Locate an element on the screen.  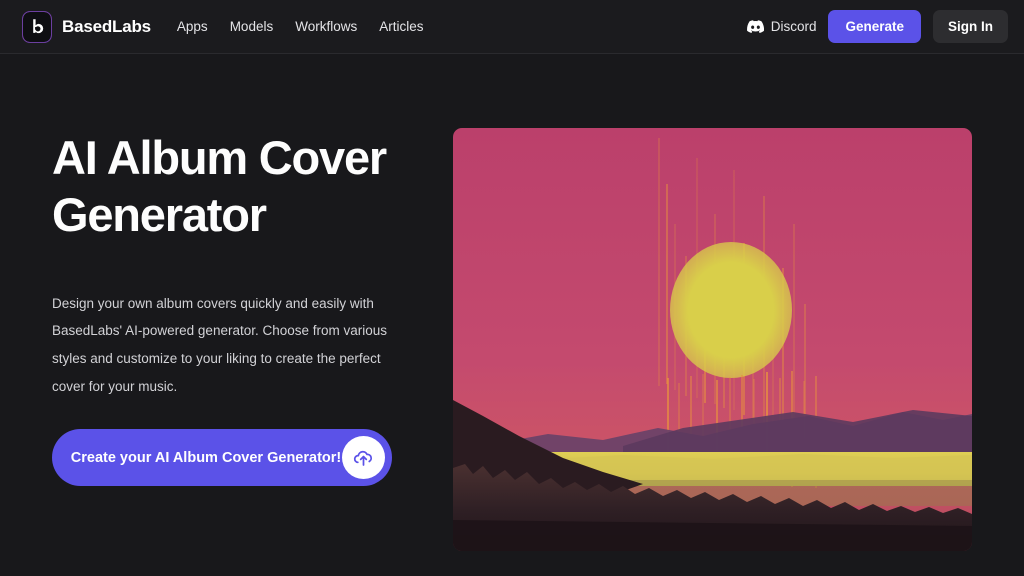
header-actions: Discord Generate Sign In is located at coordinates (877, 26).